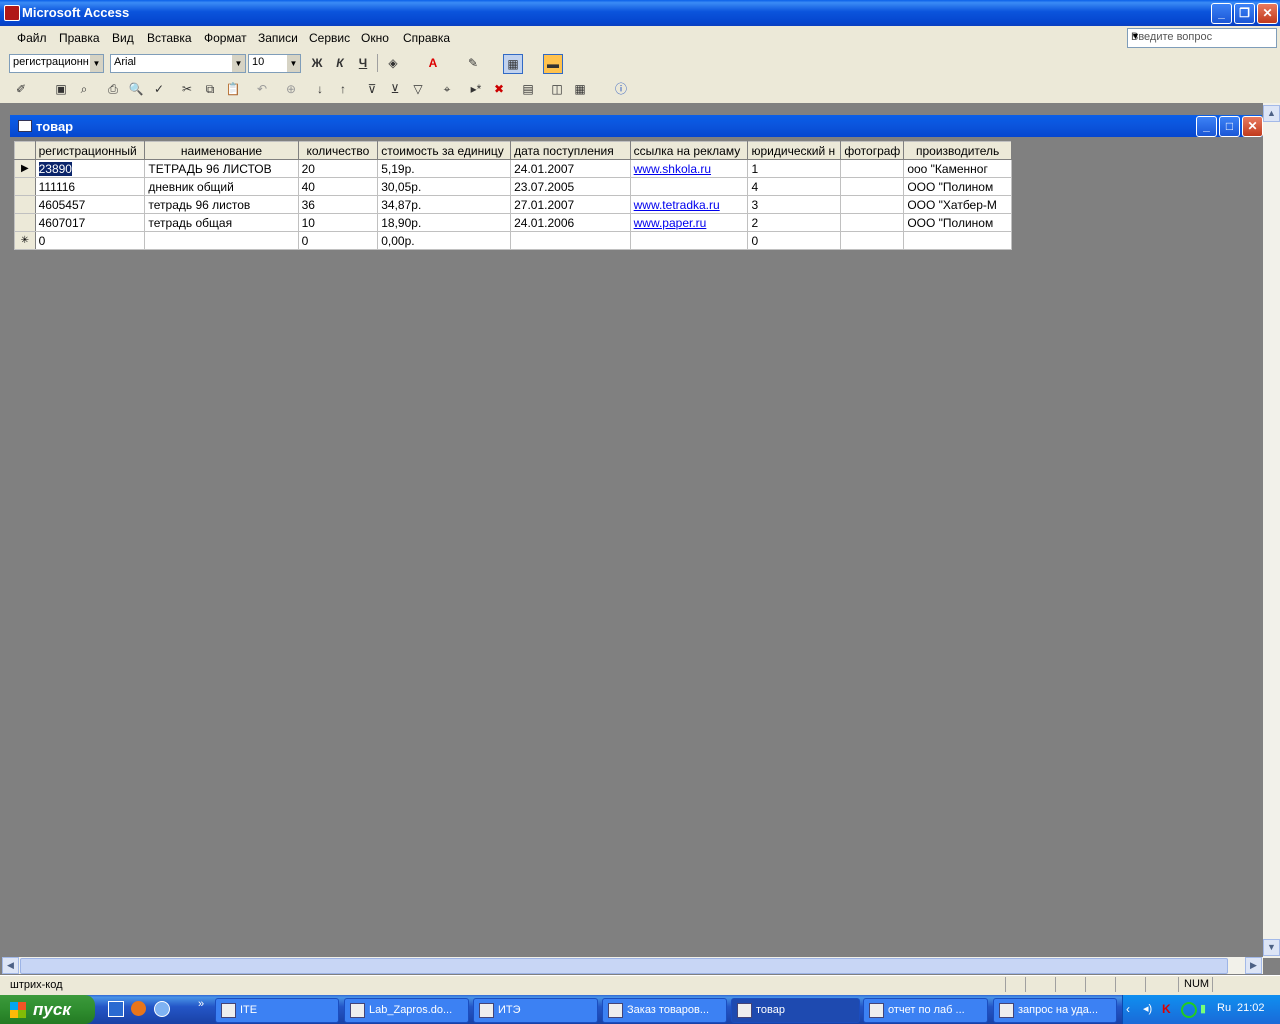  What do you see at coordinates (426, 38) in the screenshot?
I see `menu-help: Справка` at bounding box center [426, 38].